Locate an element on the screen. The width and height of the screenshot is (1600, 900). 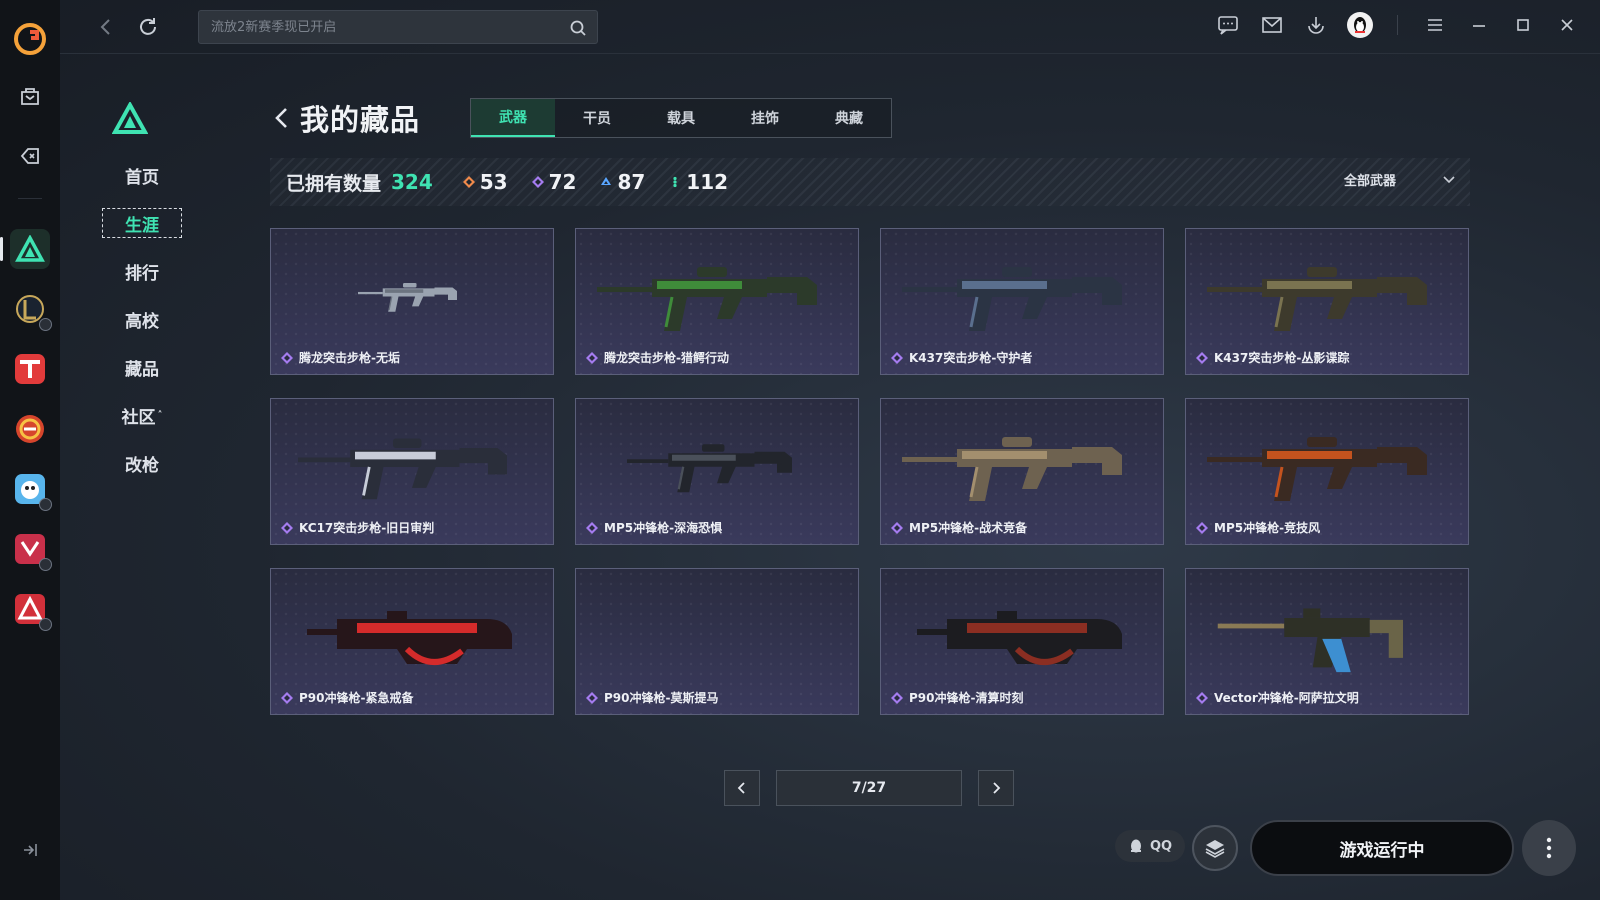
weapon-name: MP5冲锋枪-战术竞备 is located at coordinates (968, 528).